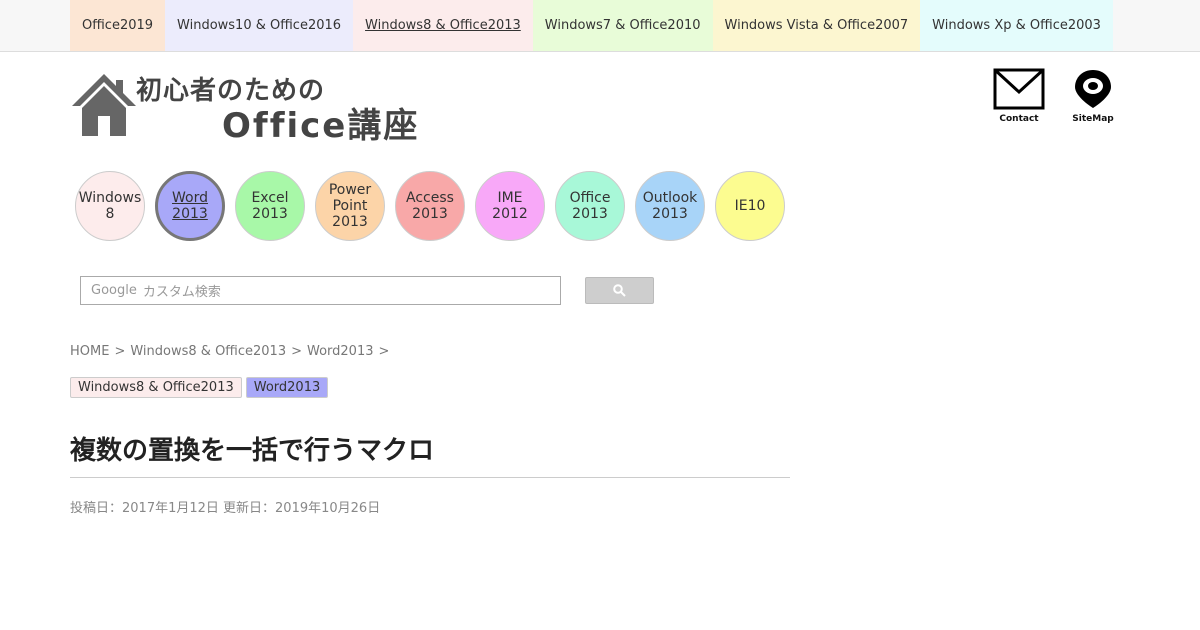  I want to click on google-brand: Google, so click(114, 290).